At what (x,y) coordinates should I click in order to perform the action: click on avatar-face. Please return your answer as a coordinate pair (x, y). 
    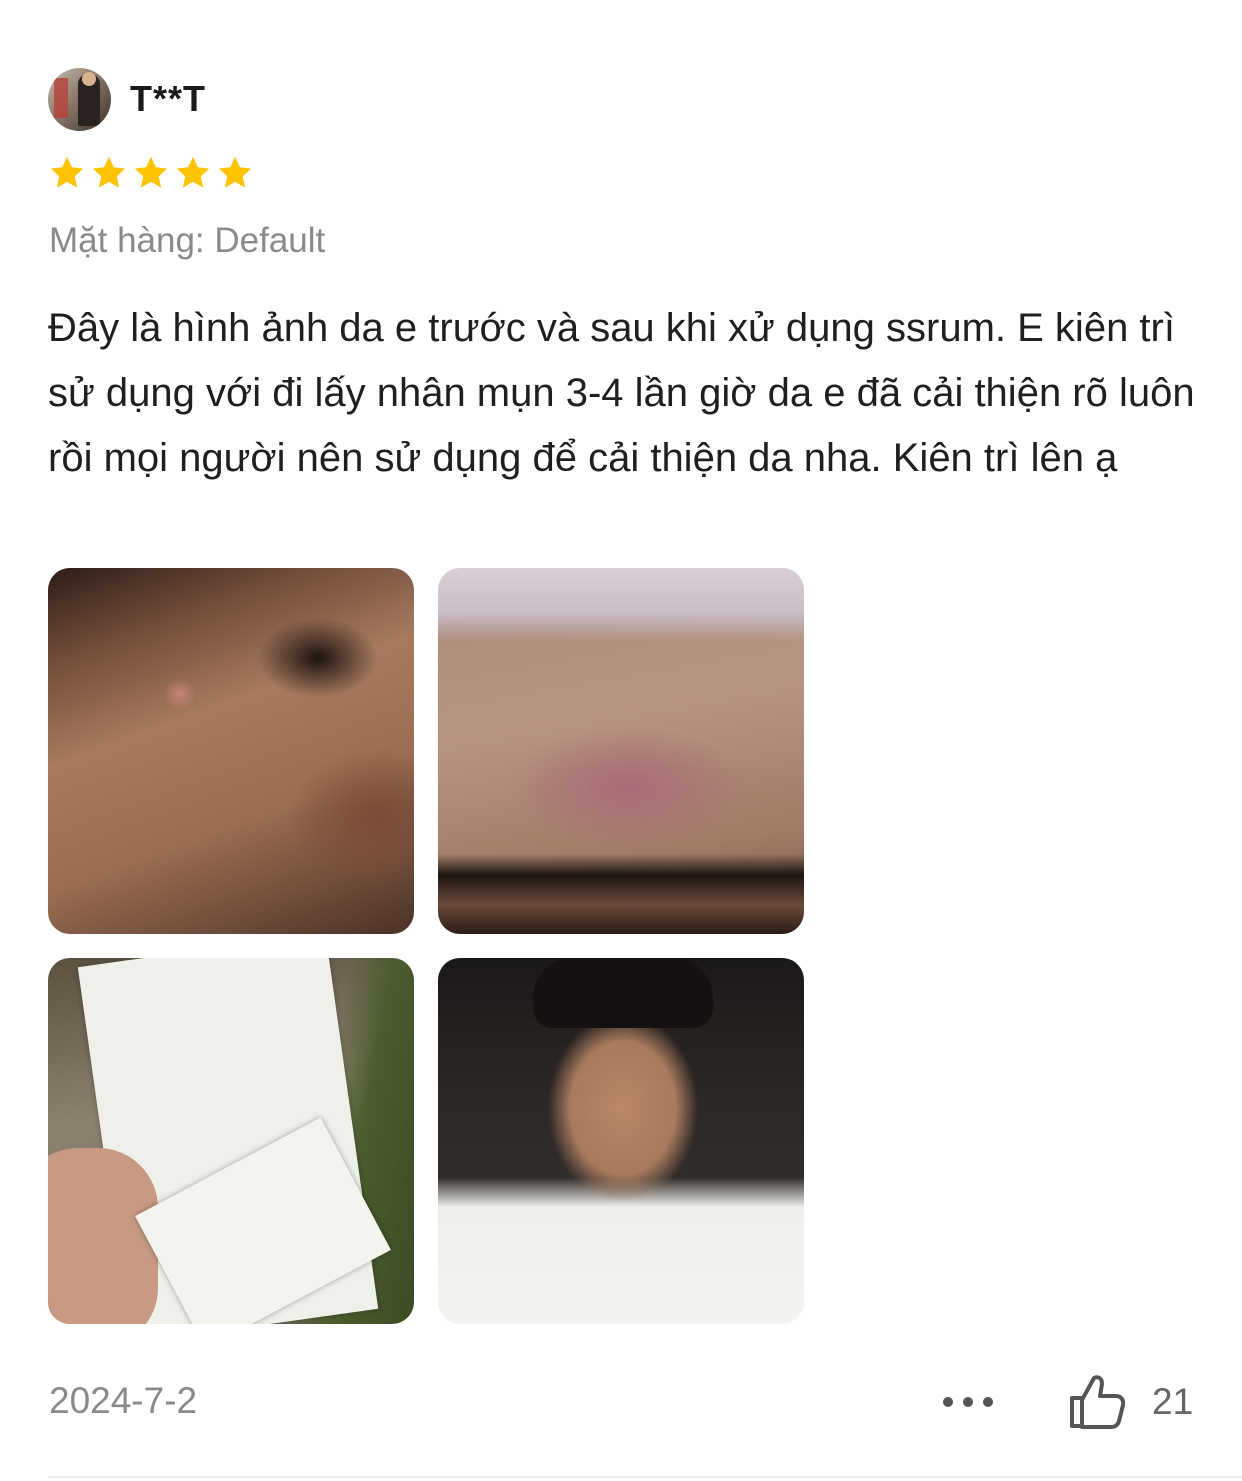
    Looking at the image, I should click on (89, 79).